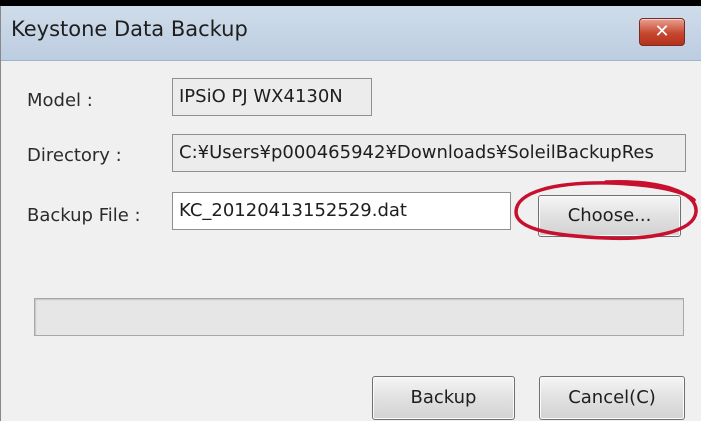  Describe the element at coordinates (272, 97) in the screenshot. I see `model-field: IPSiO PJ WX4130N` at that location.